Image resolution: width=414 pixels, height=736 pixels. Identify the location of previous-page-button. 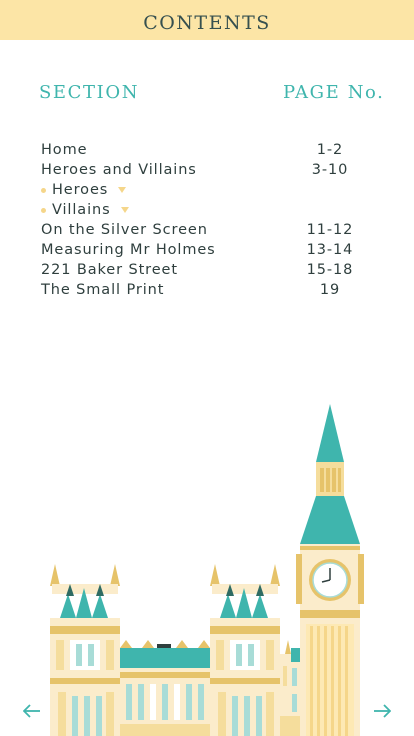
(32, 711).